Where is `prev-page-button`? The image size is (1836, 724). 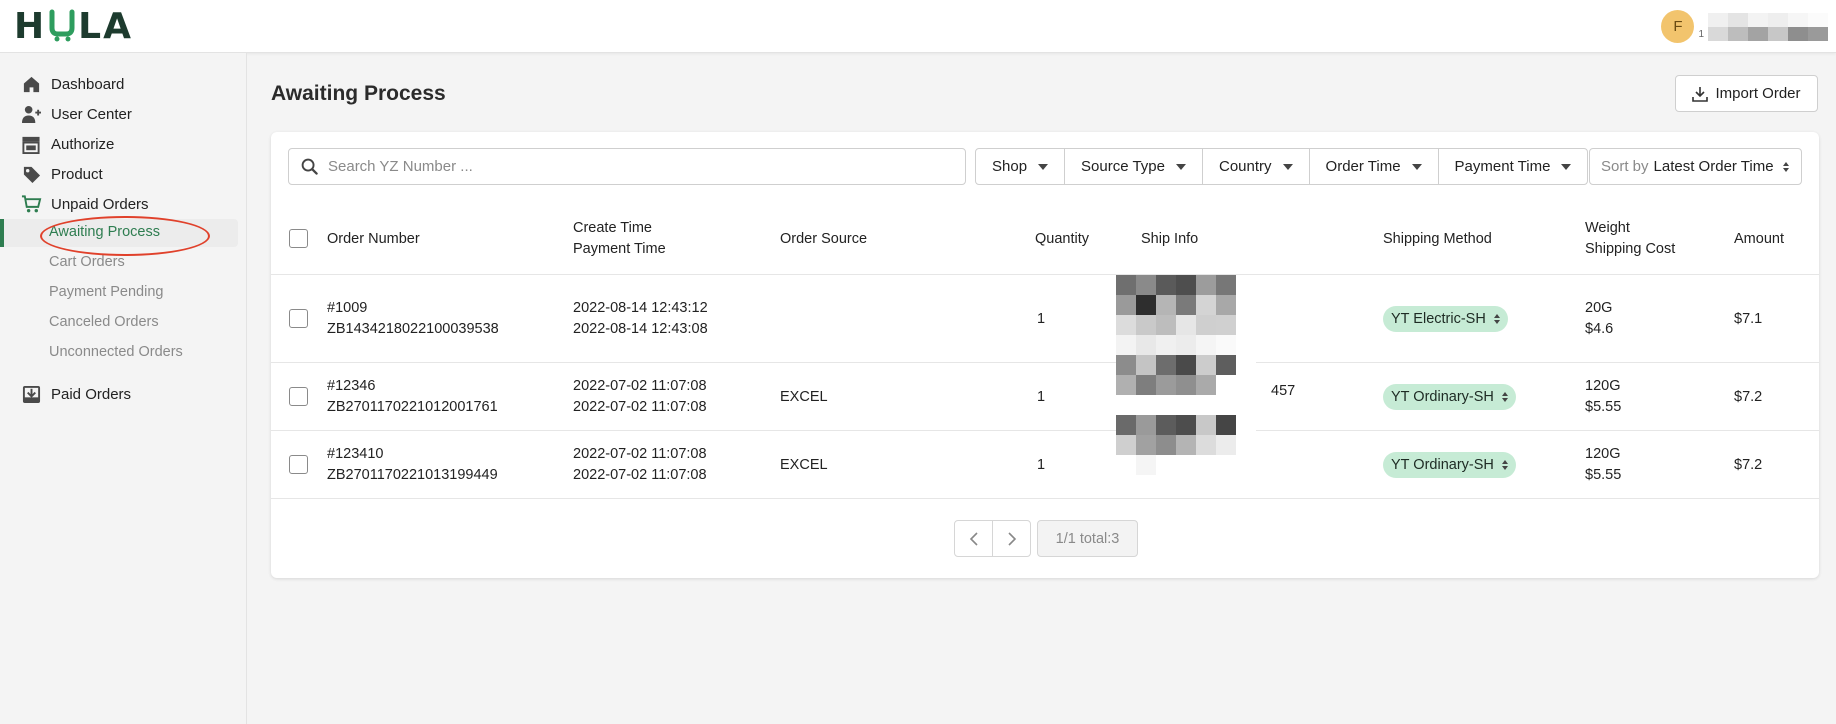 prev-page-button is located at coordinates (973, 538).